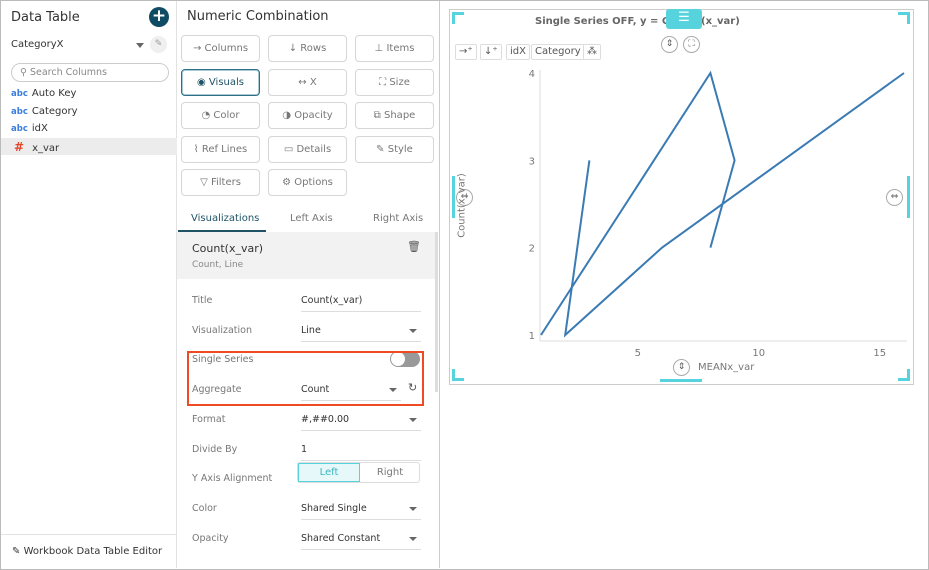 This screenshot has width=929, height=570. I want to click on fullscreen-icon: ⛶, so click(691, 44).